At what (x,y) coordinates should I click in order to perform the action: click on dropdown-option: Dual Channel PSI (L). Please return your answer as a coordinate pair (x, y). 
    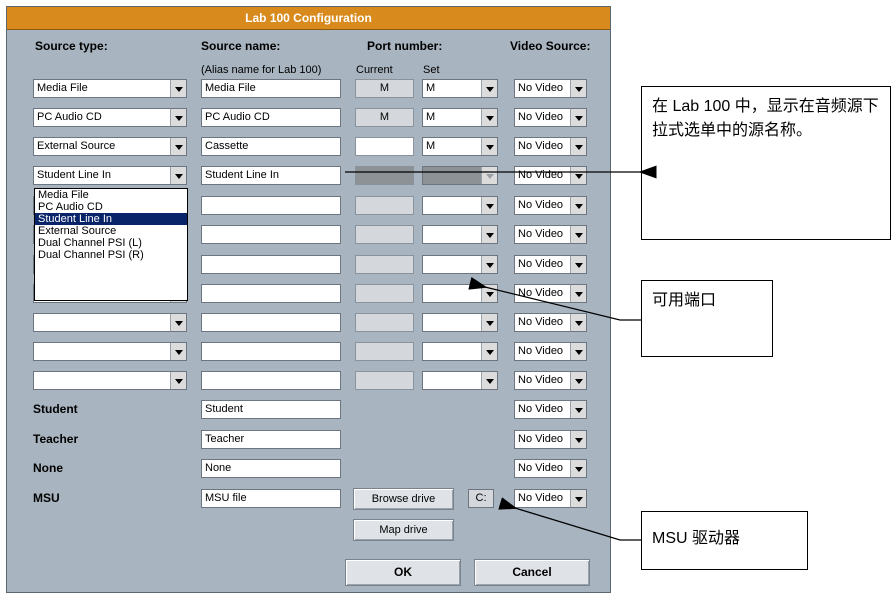
    Looking at the image, I should click on (111, 243).